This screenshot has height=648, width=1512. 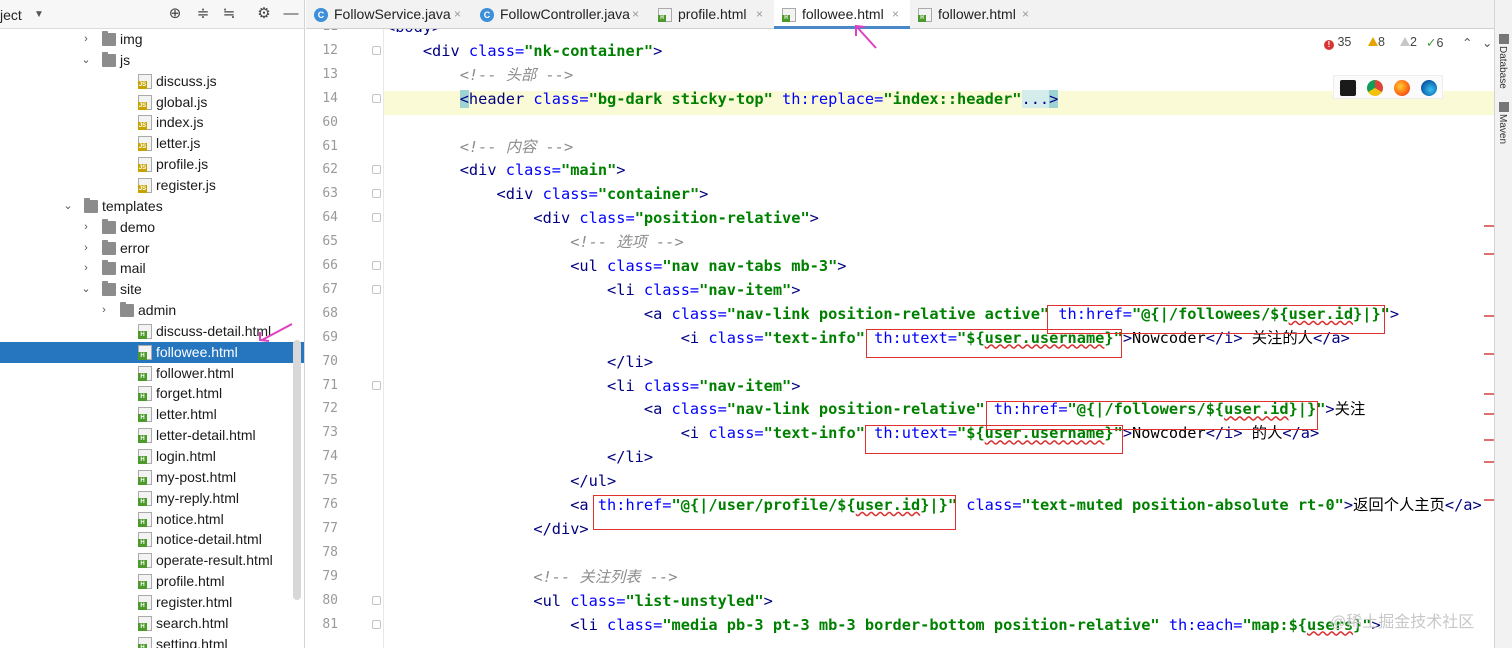 I want to click on gear-icon: ⚙, so click(x=264, y=14).